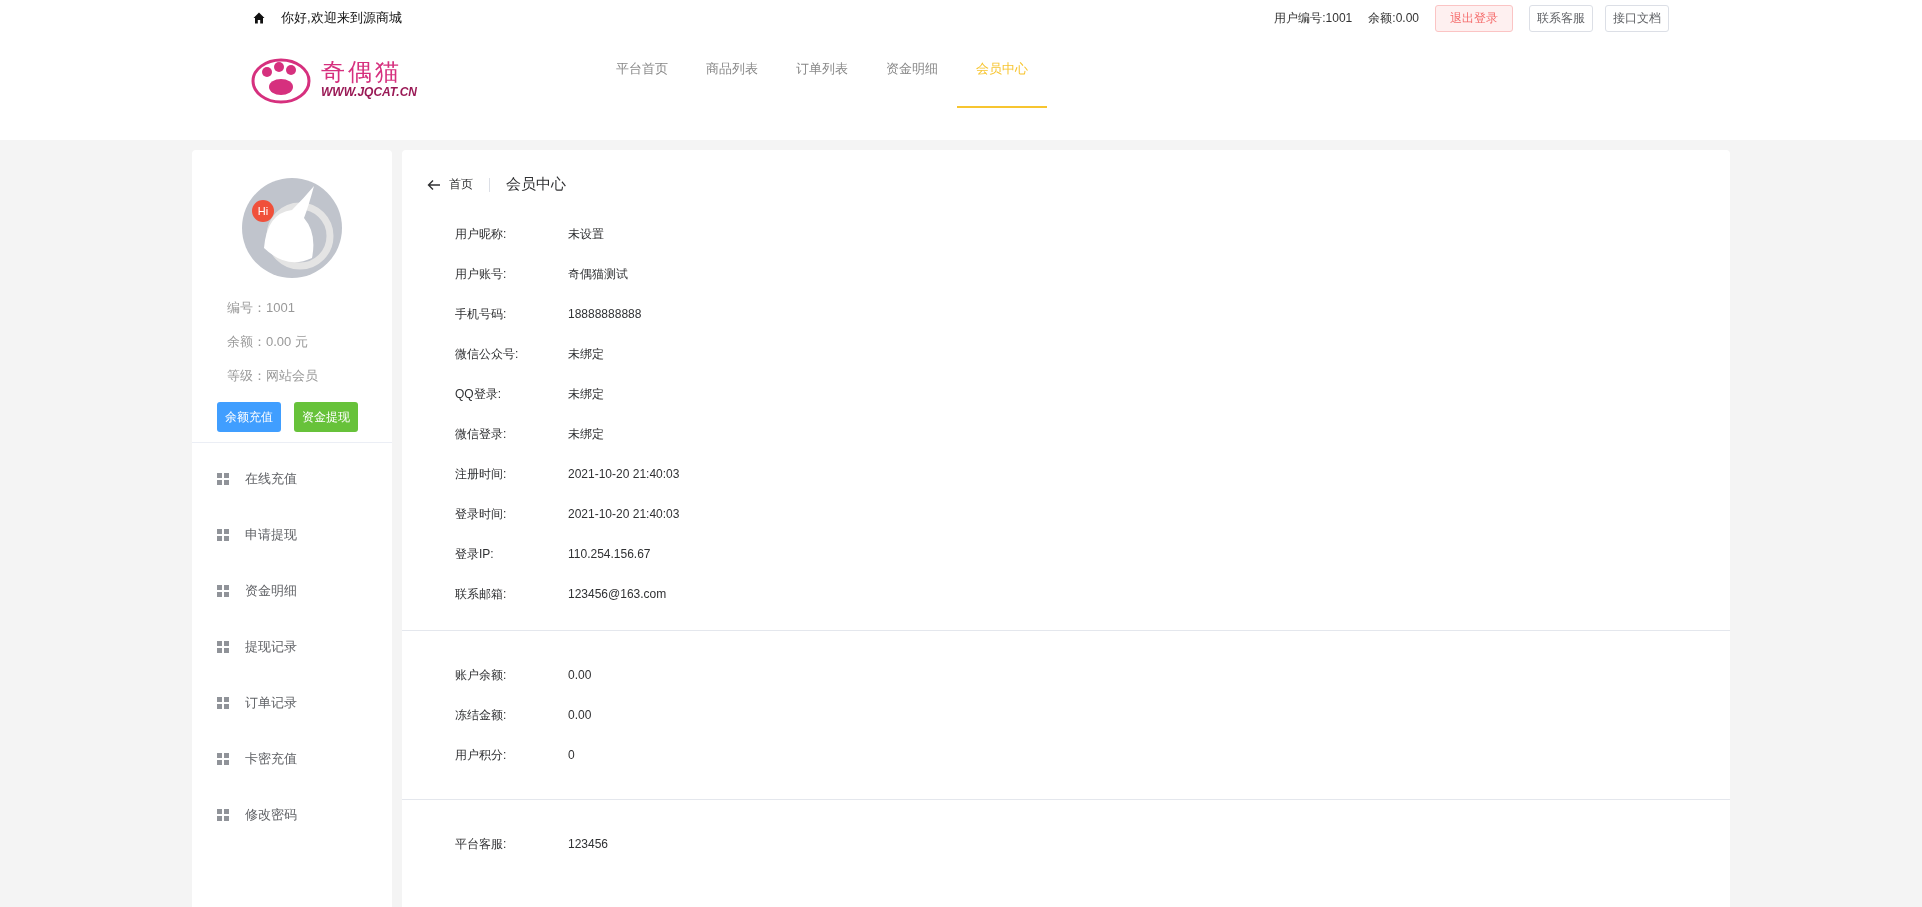  I want to click on field-label: 微信公众号:, so click(487, 354).